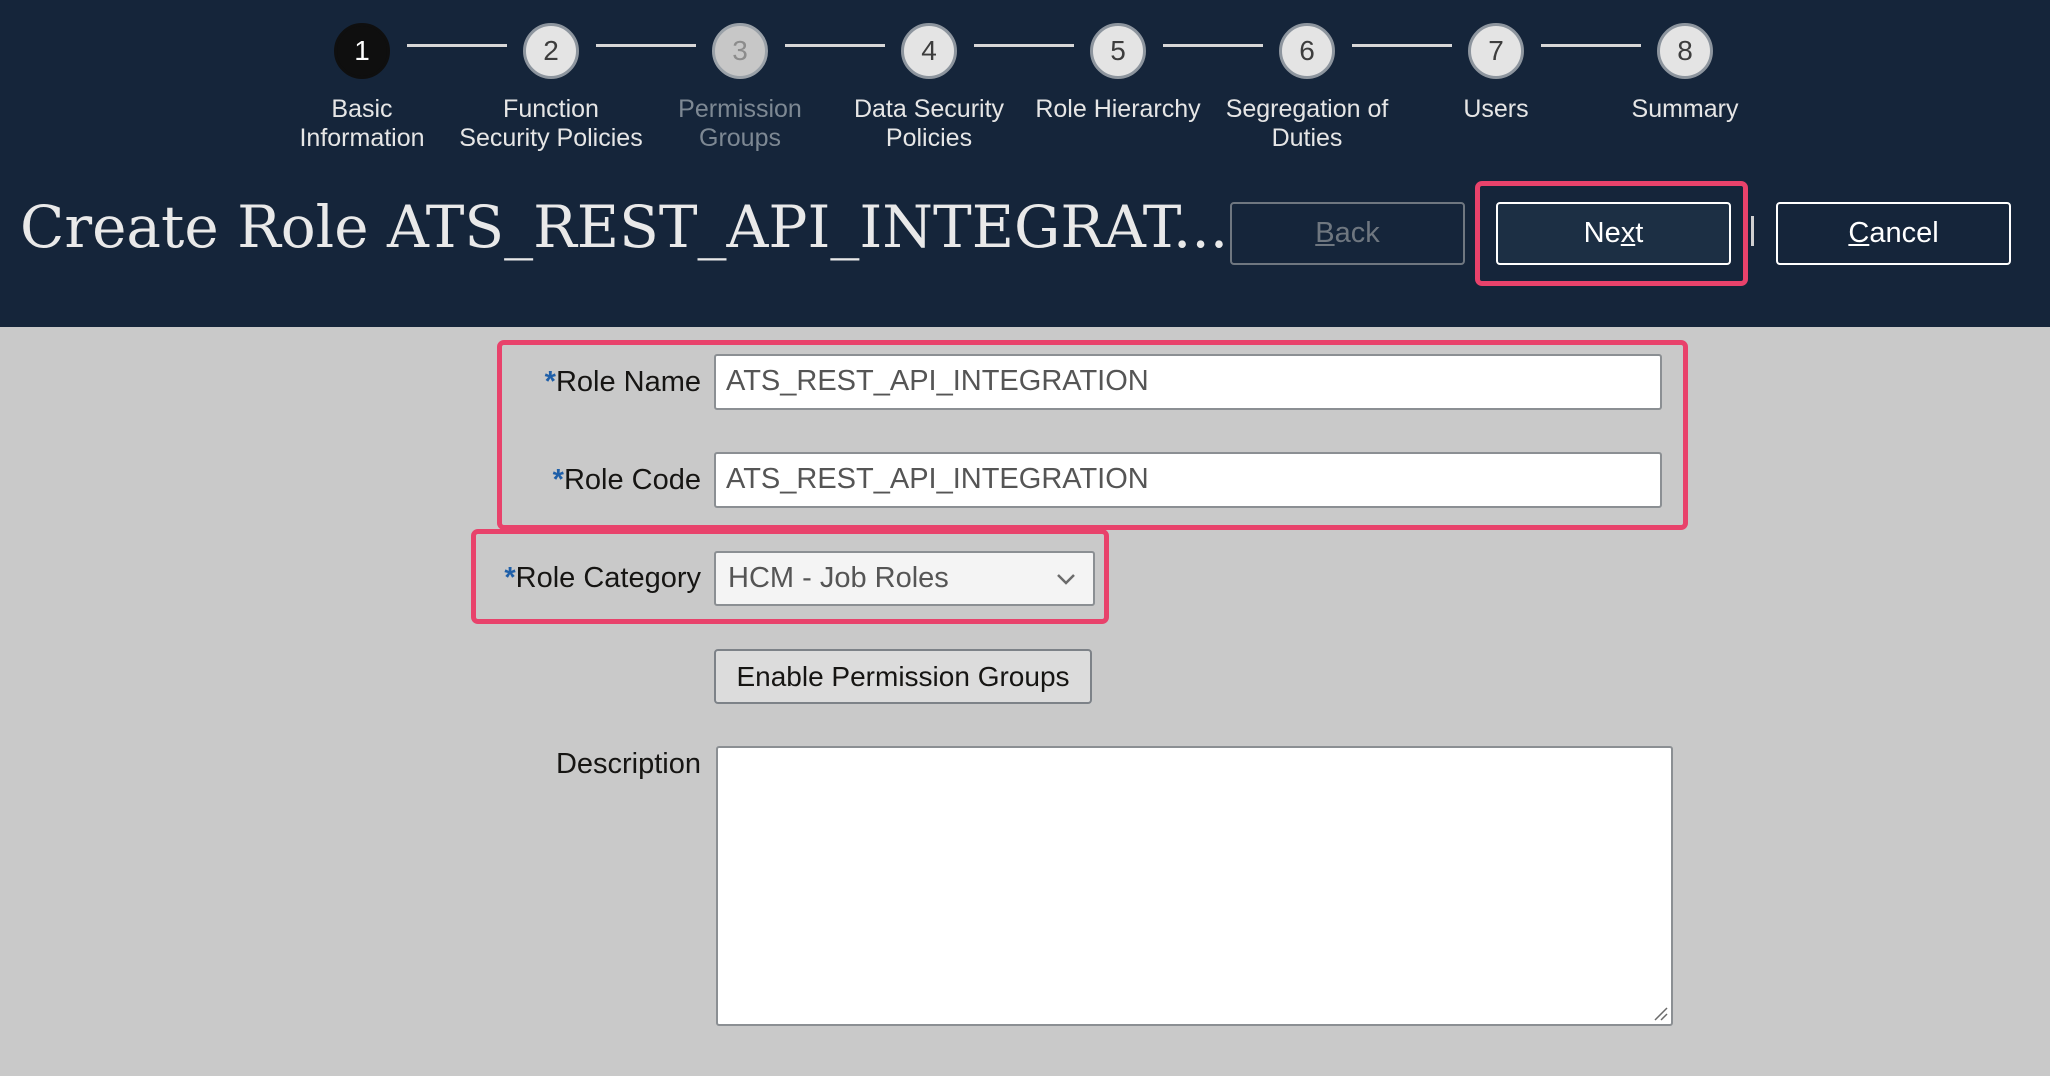 The image size is (2050, 1076). What do you see at coordinates (1118, 51) in the screenshot?
I see `step-number: 5` at bounding box center [1118, 51].